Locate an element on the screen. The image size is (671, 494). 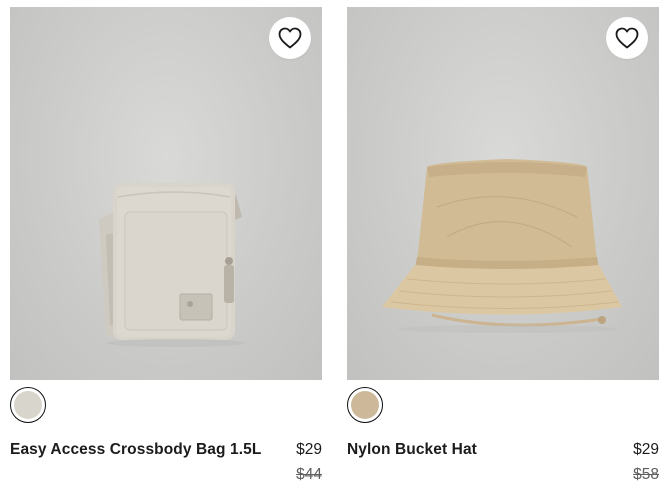
product-name: Easy Access Crossbody Bag 1.5L is located at coordinates (135, 450).